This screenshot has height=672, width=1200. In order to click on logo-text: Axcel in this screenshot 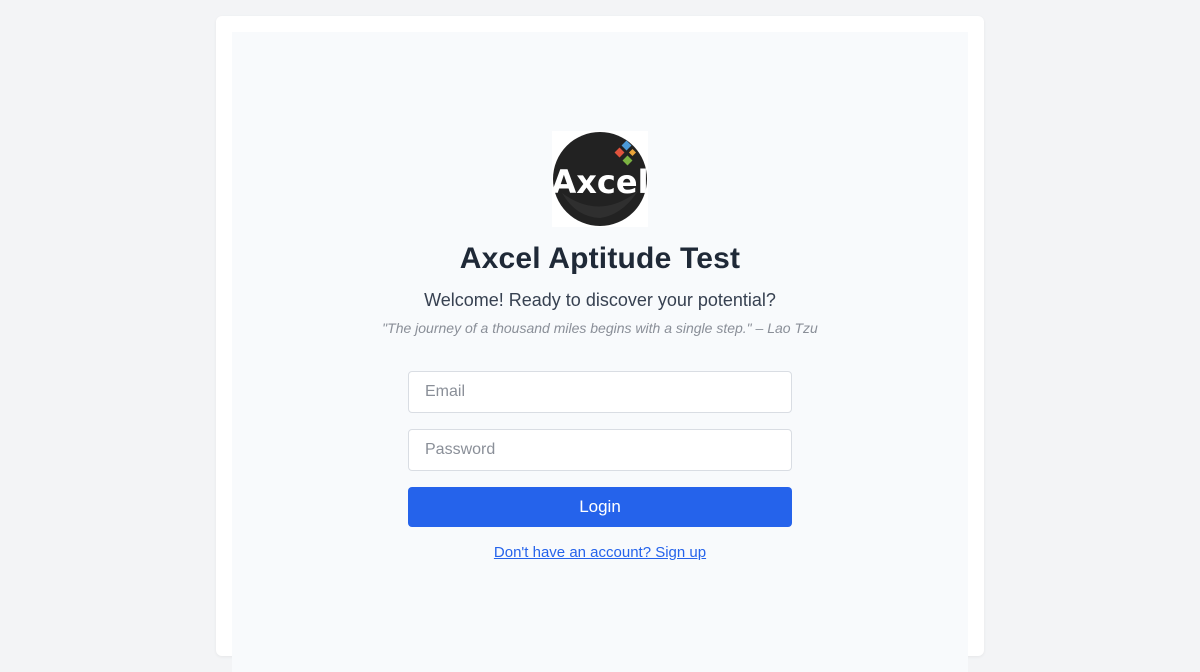, I will do `click(600, 182)`.